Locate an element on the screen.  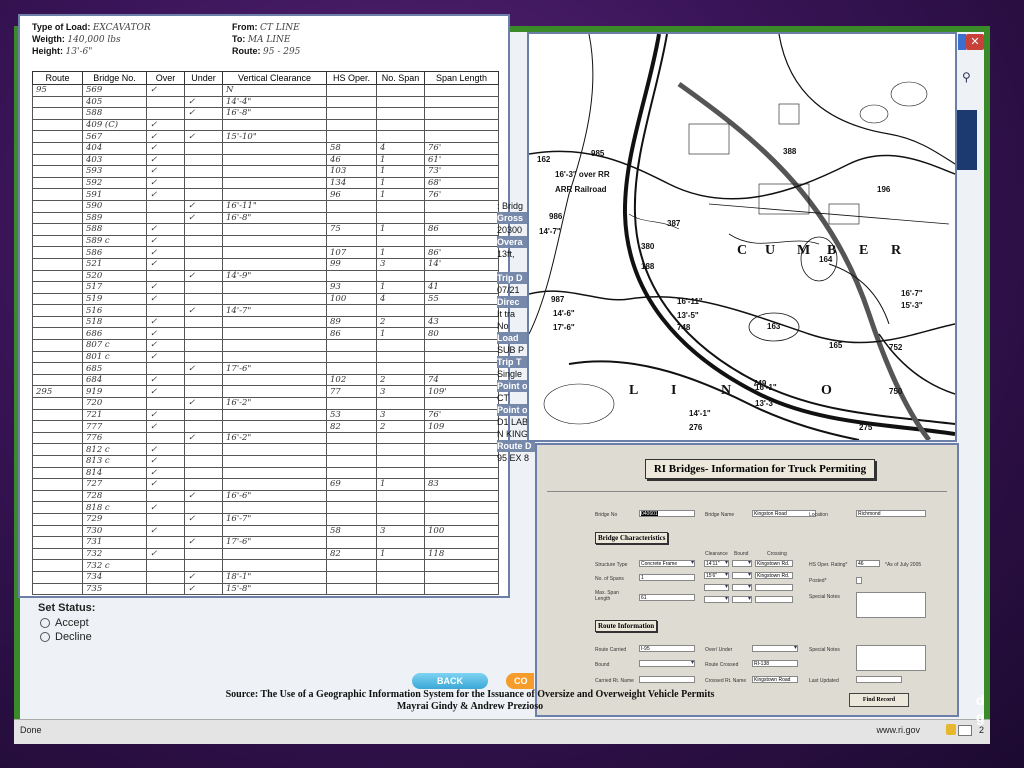
table-row: 95 569 ✓ N is located at coordinates (265, 90).